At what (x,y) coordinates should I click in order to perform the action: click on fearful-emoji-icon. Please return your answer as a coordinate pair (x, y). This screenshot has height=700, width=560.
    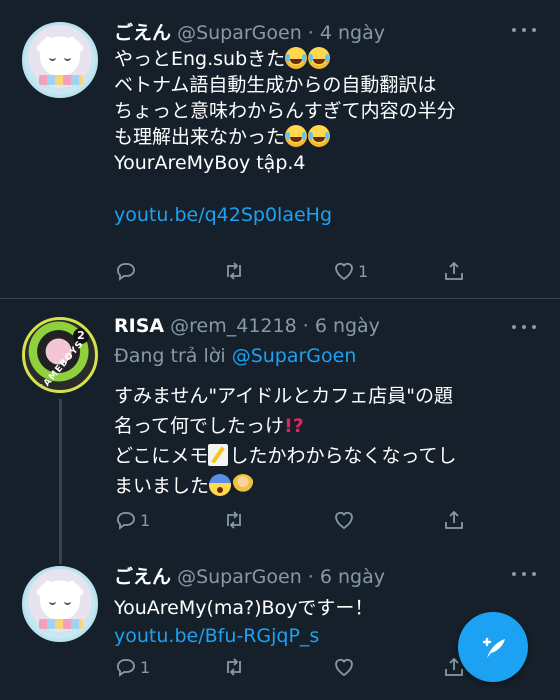
    Looking at the image, I should click on (220, 485).